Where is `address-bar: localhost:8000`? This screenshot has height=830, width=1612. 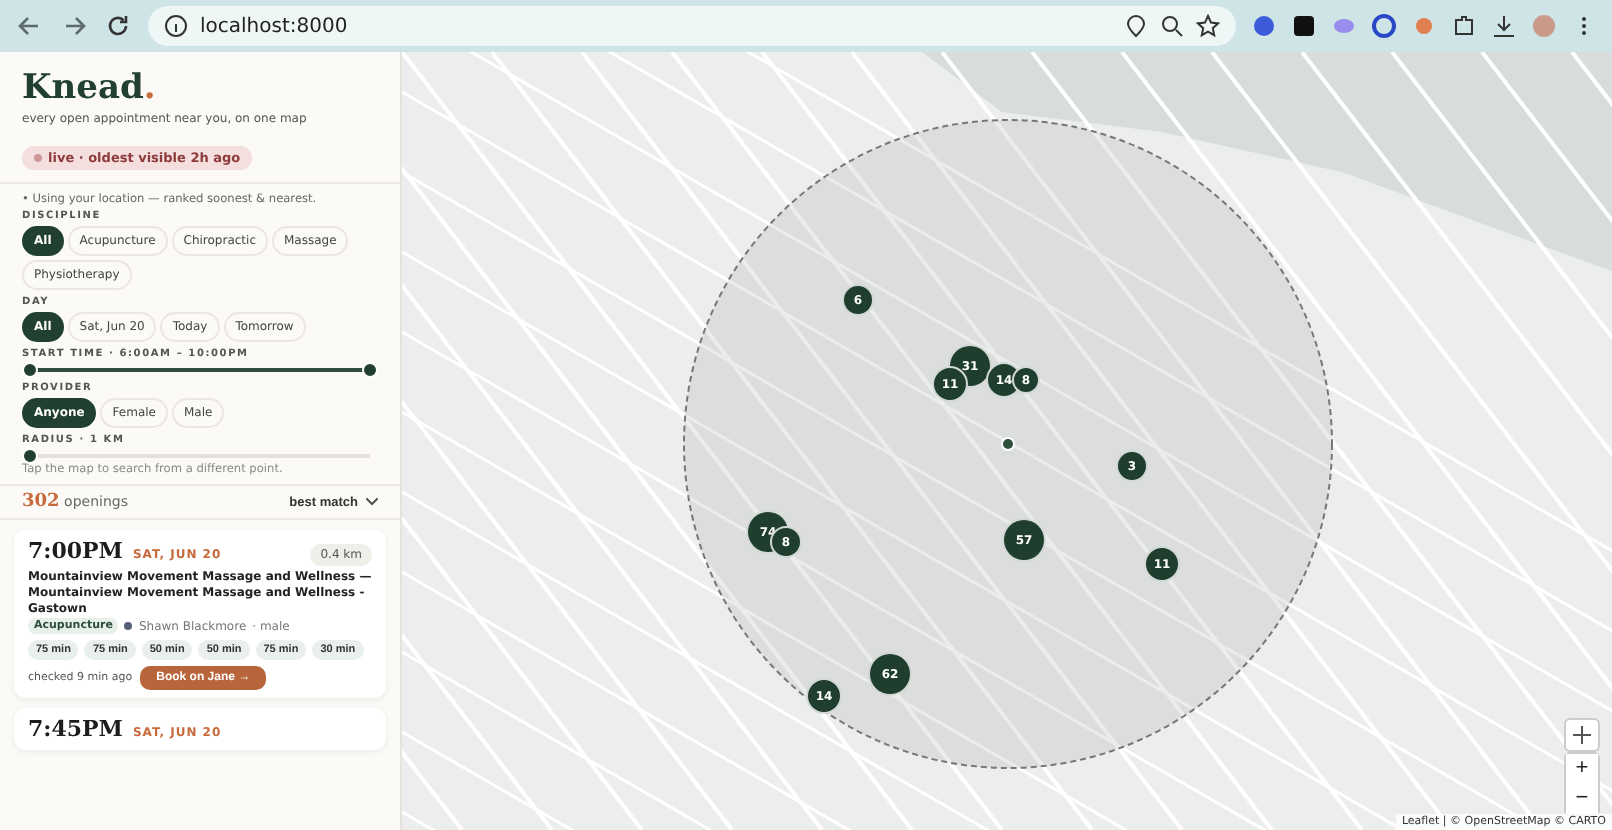
address-bar: localhost:8000 is located at coordinates (692, 26).